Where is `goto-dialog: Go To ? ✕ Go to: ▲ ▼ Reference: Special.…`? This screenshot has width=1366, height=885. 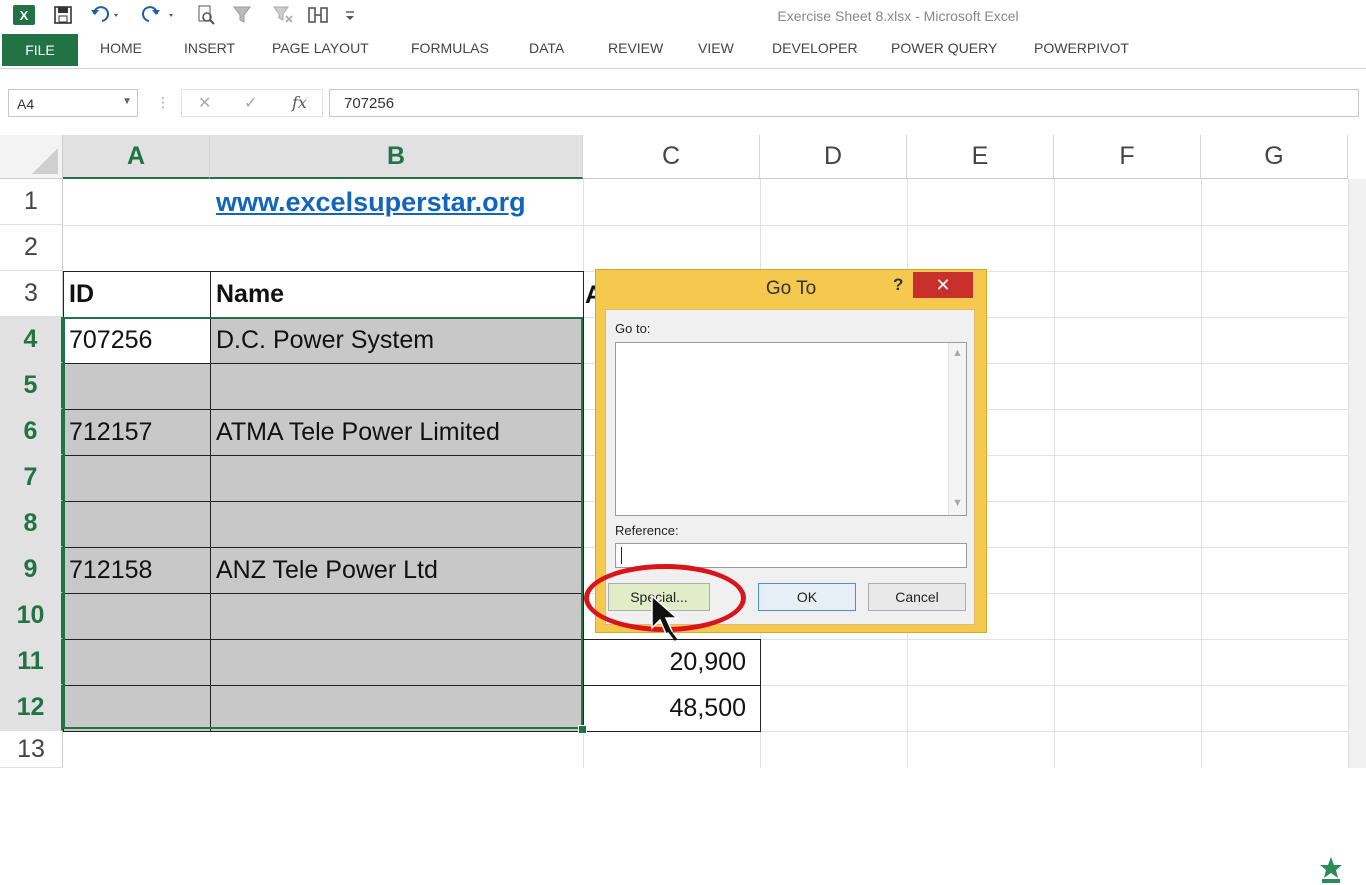 goto-dialog: Go To ? ✕ Go to: ▲ ▼ Reference: Special.… is located at coordinates (791, 451).